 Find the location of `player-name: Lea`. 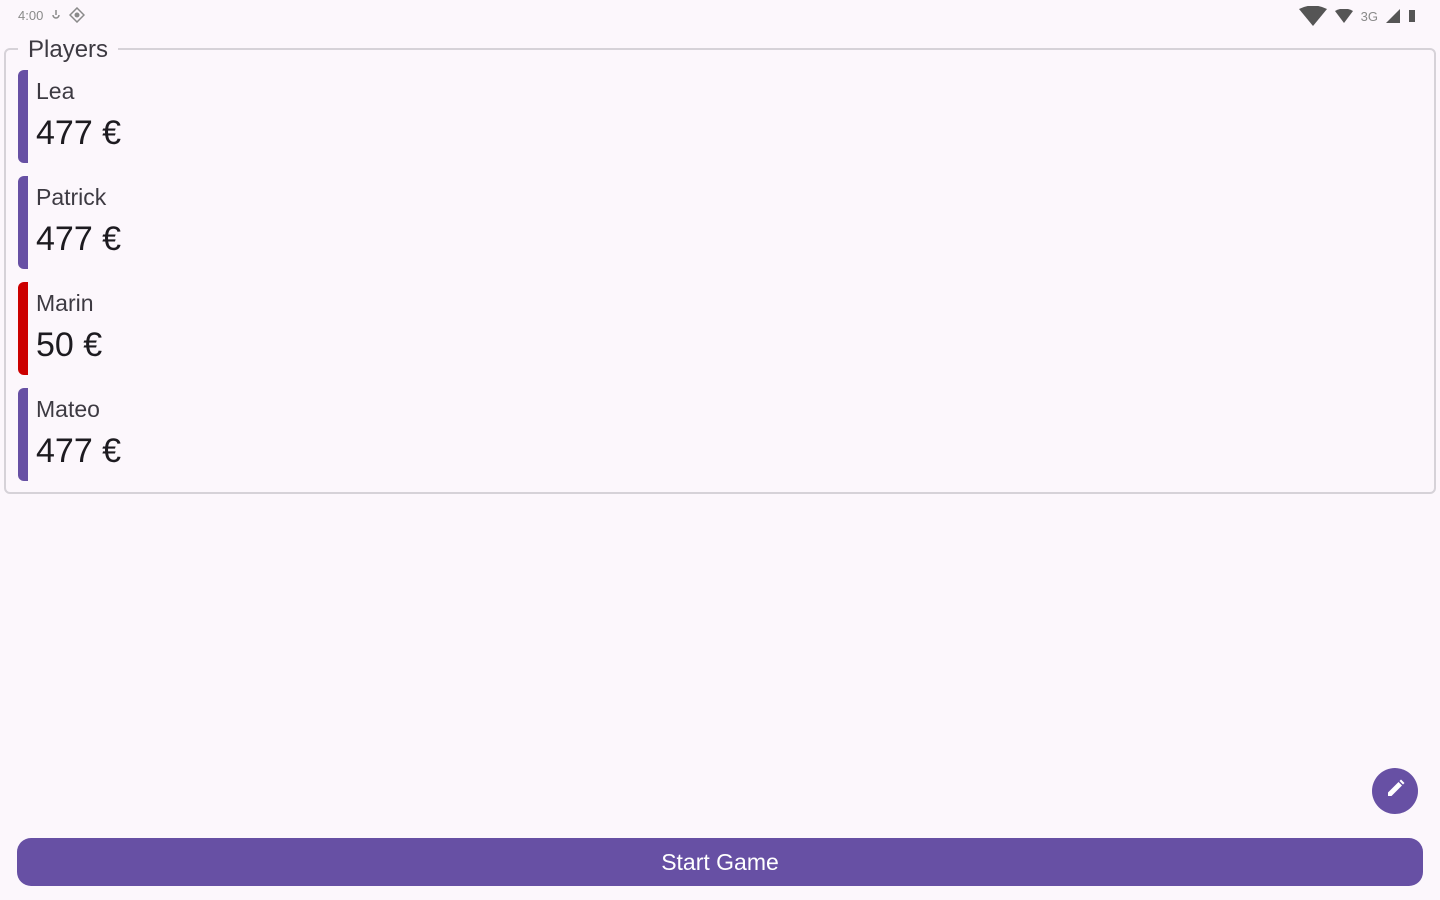

player-name: Lea is located at coordinates (55, 91).